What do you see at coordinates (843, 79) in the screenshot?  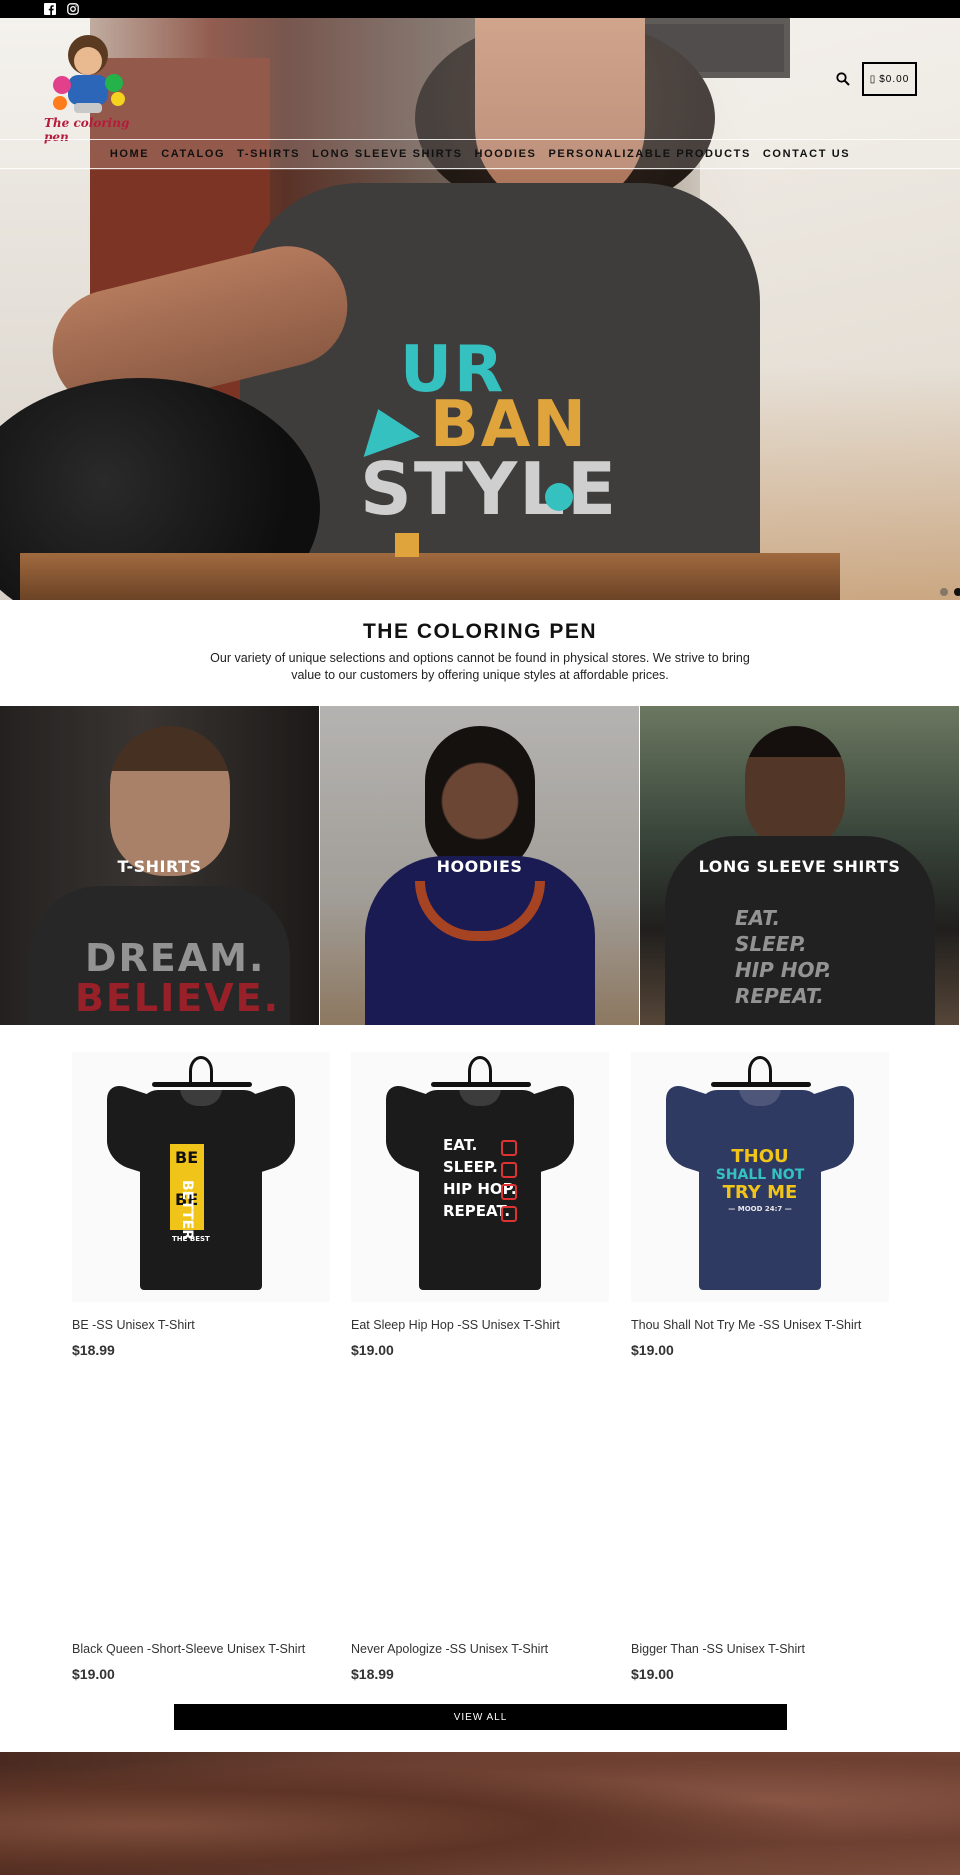 I see `search-icon` at bounding box center [843, 79].